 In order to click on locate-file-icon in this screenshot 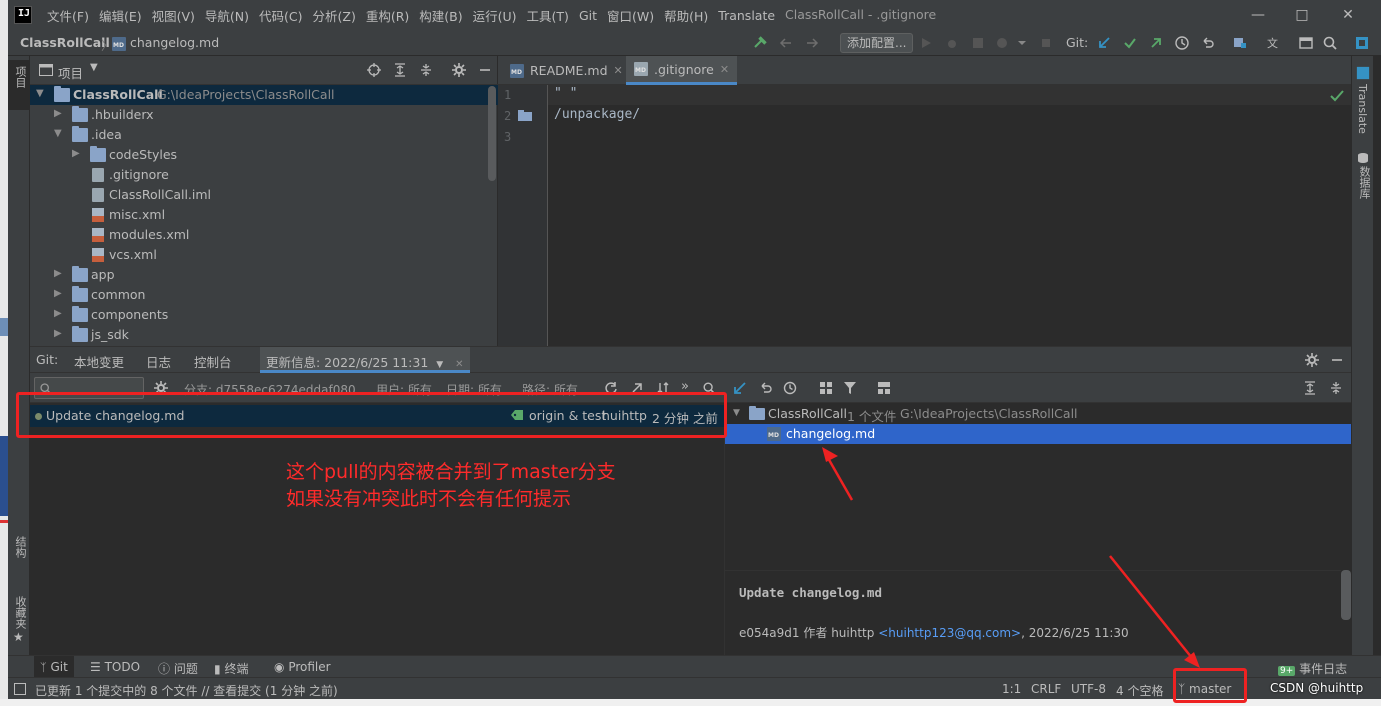, I will do `click(374, 70)`.